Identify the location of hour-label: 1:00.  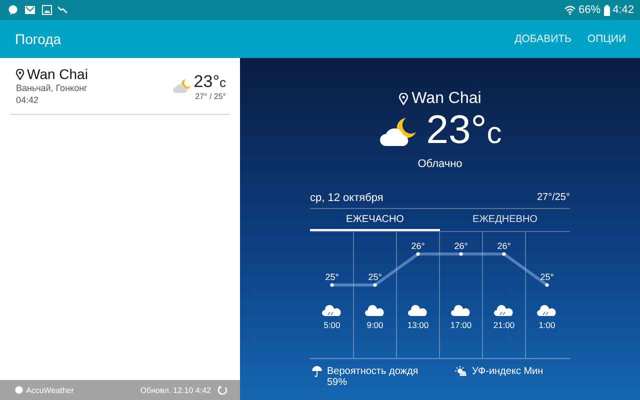
(547, 325).